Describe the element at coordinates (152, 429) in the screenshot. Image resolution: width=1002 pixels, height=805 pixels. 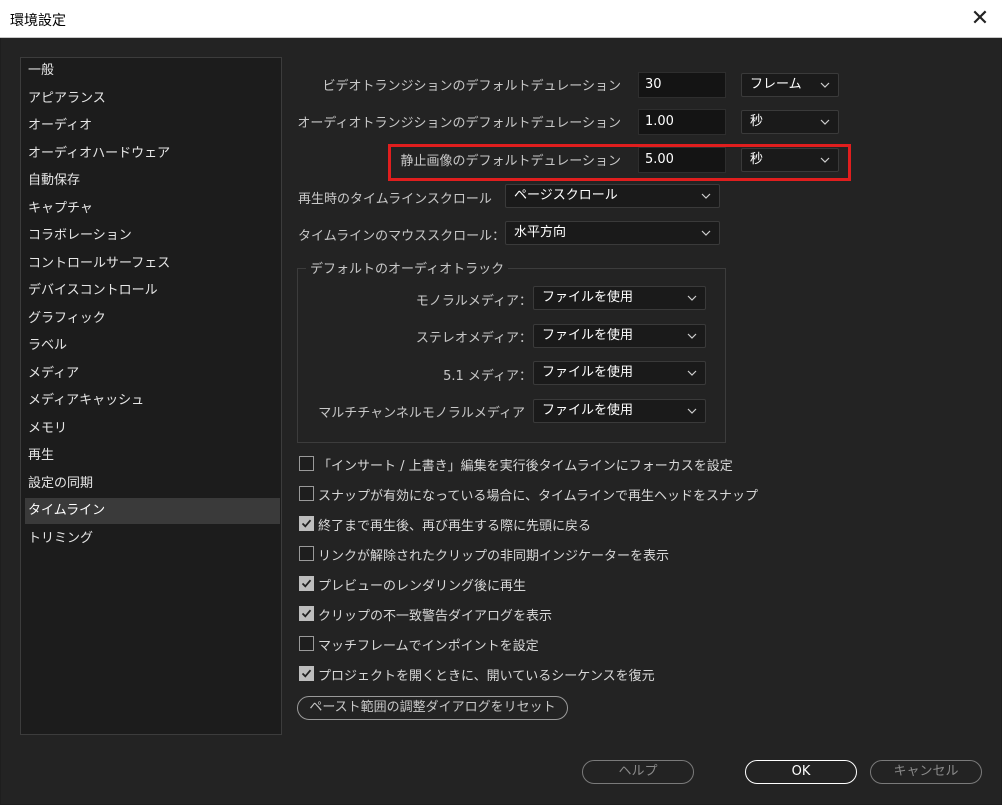
I see `sidebar-item-memory: メモリ` at that location.